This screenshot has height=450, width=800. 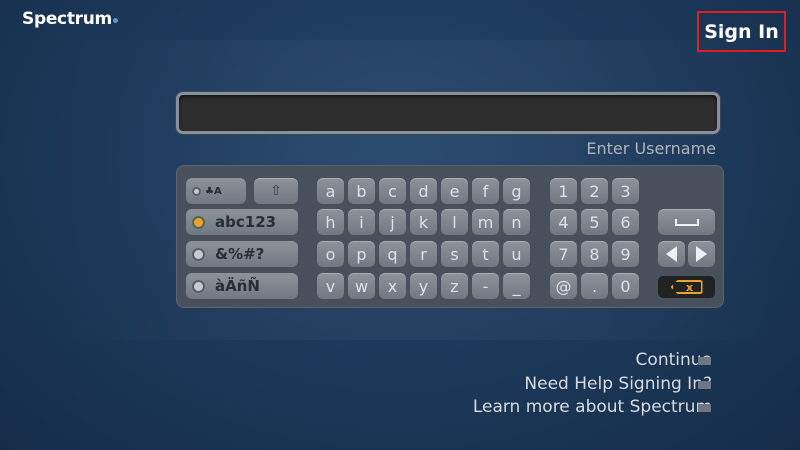 What do you see at coordinates (563, 254) in the screenshot?
I see `key-number: 7` at bounding box center [563, 254].